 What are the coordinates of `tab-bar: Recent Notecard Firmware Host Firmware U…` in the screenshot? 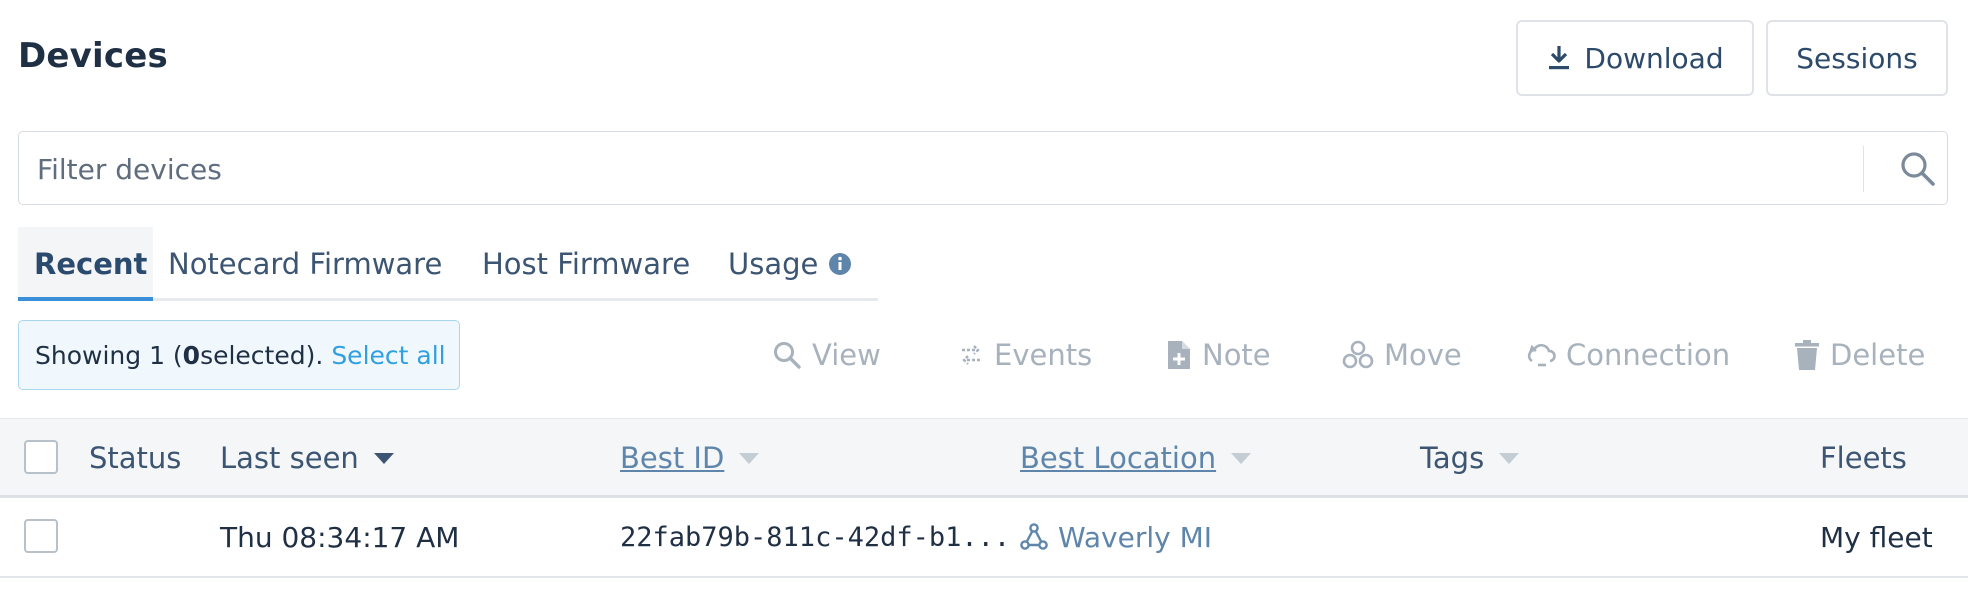 It's located at (448, 264).